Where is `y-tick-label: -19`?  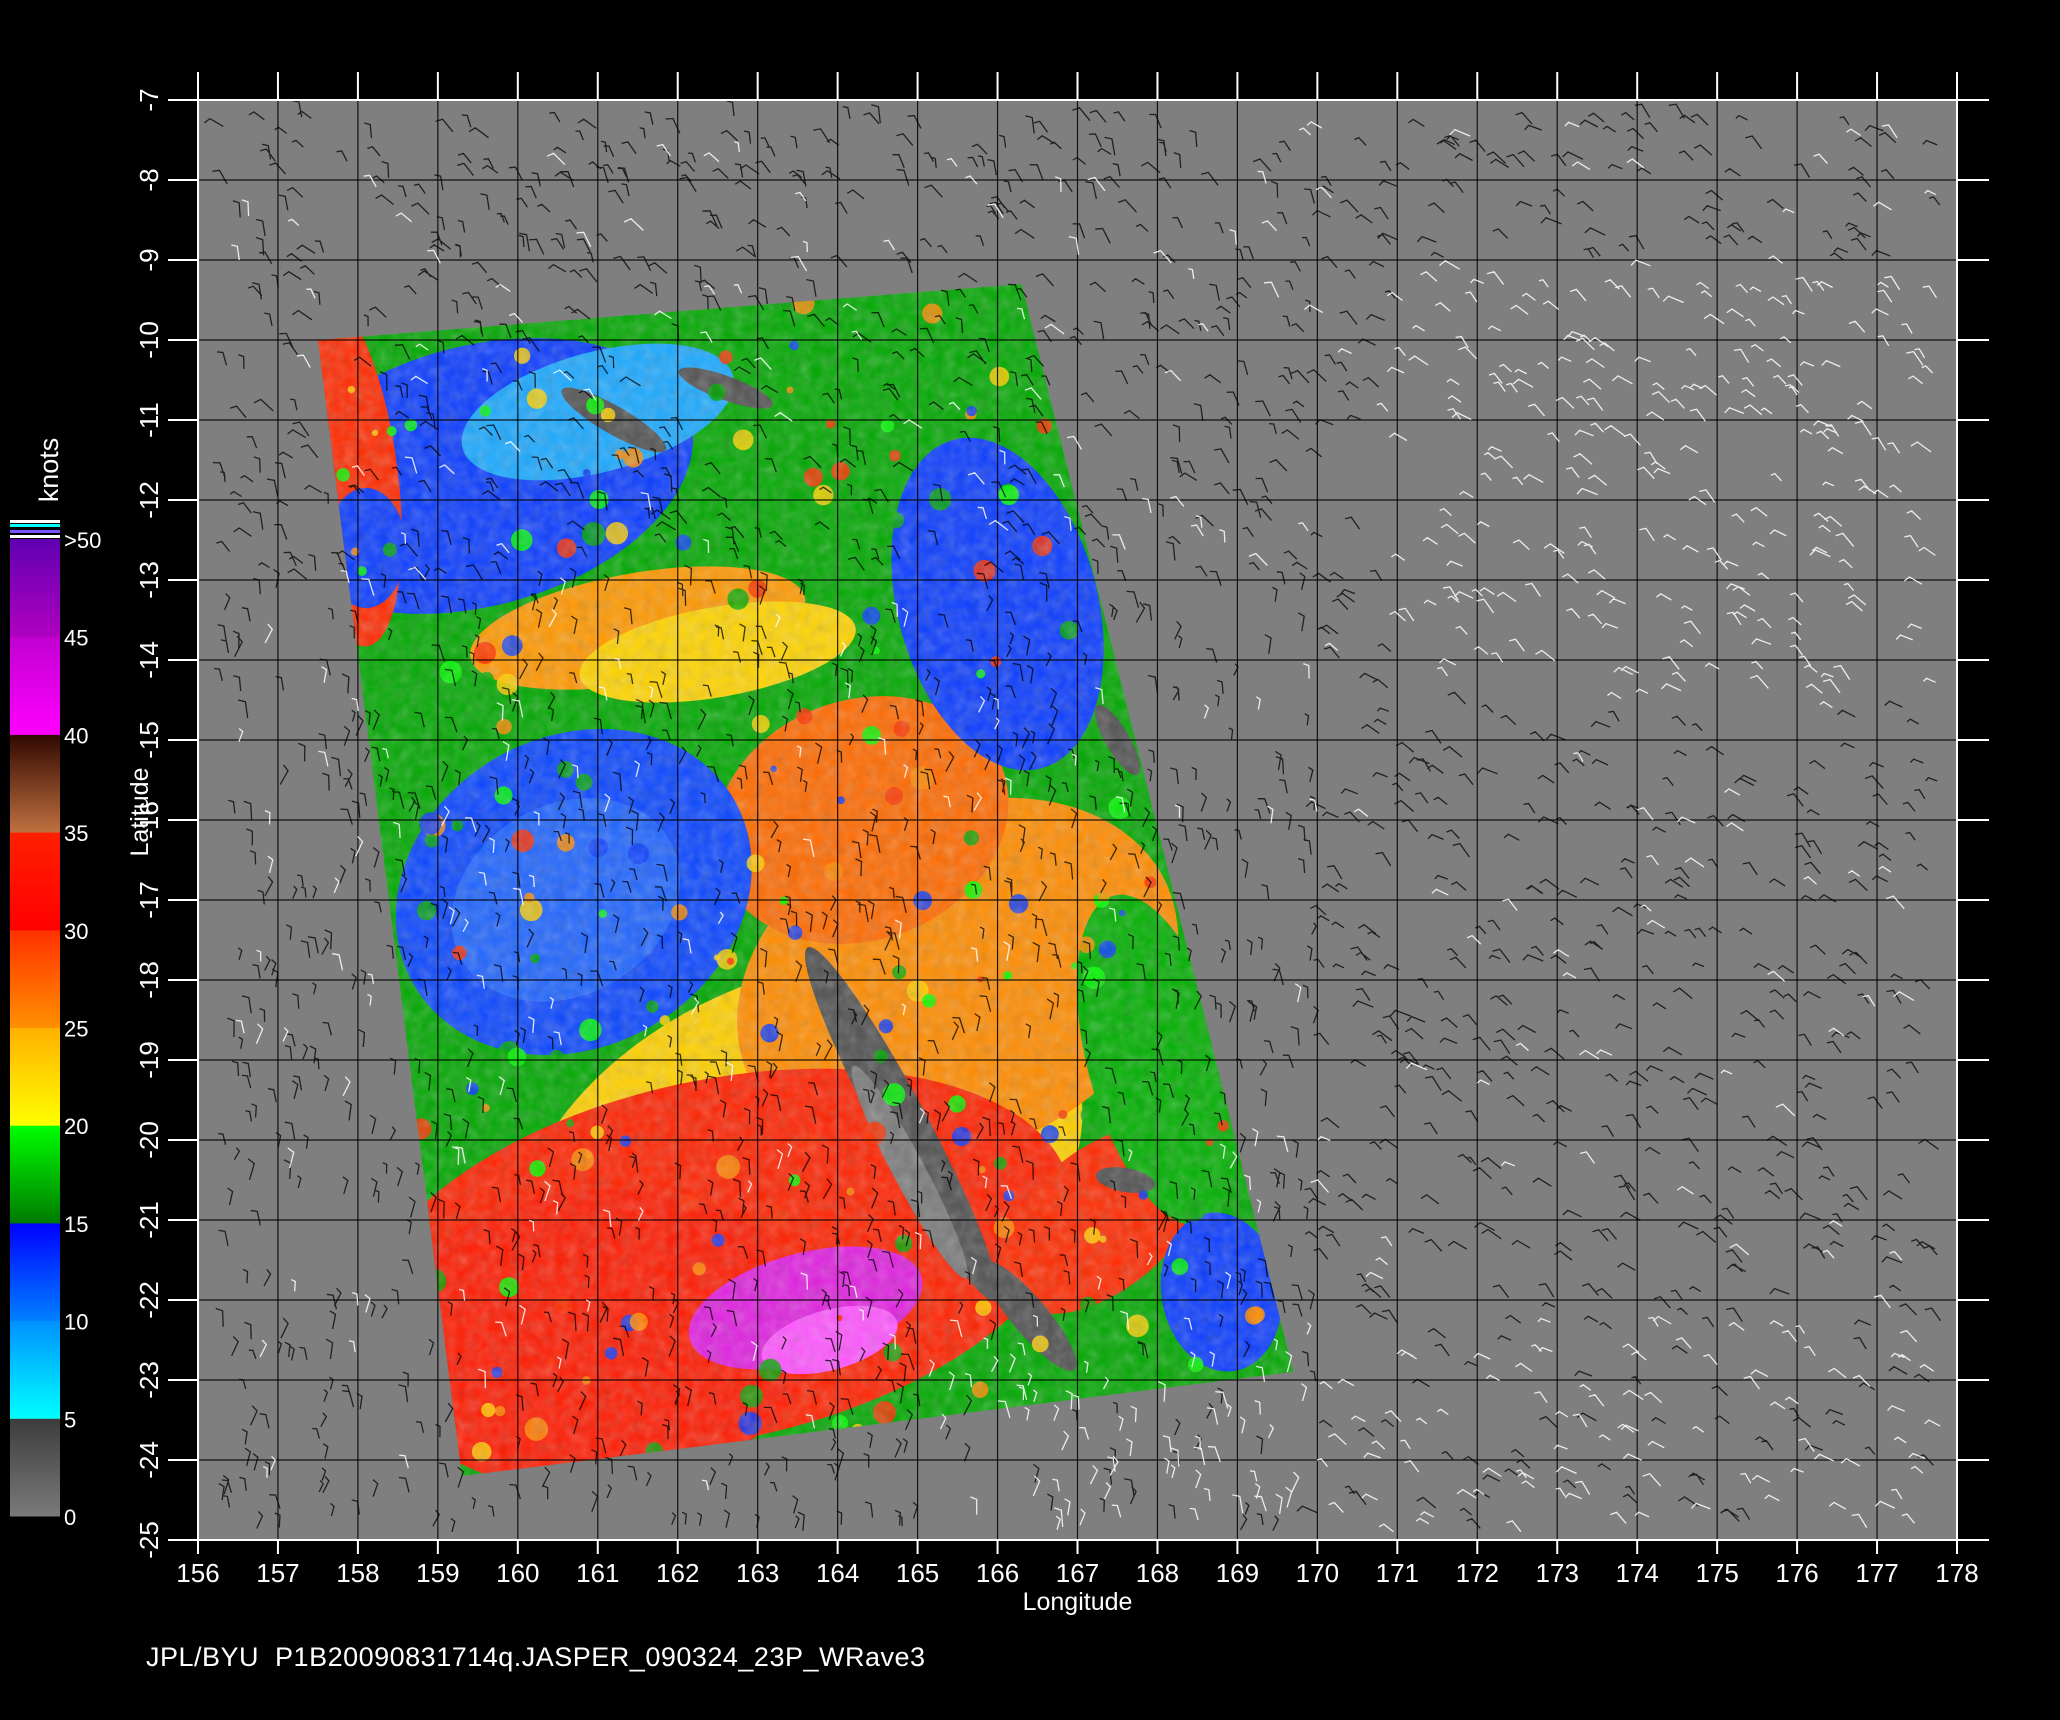
y-tick-label: -19 is located at coordinates (149, 1060).